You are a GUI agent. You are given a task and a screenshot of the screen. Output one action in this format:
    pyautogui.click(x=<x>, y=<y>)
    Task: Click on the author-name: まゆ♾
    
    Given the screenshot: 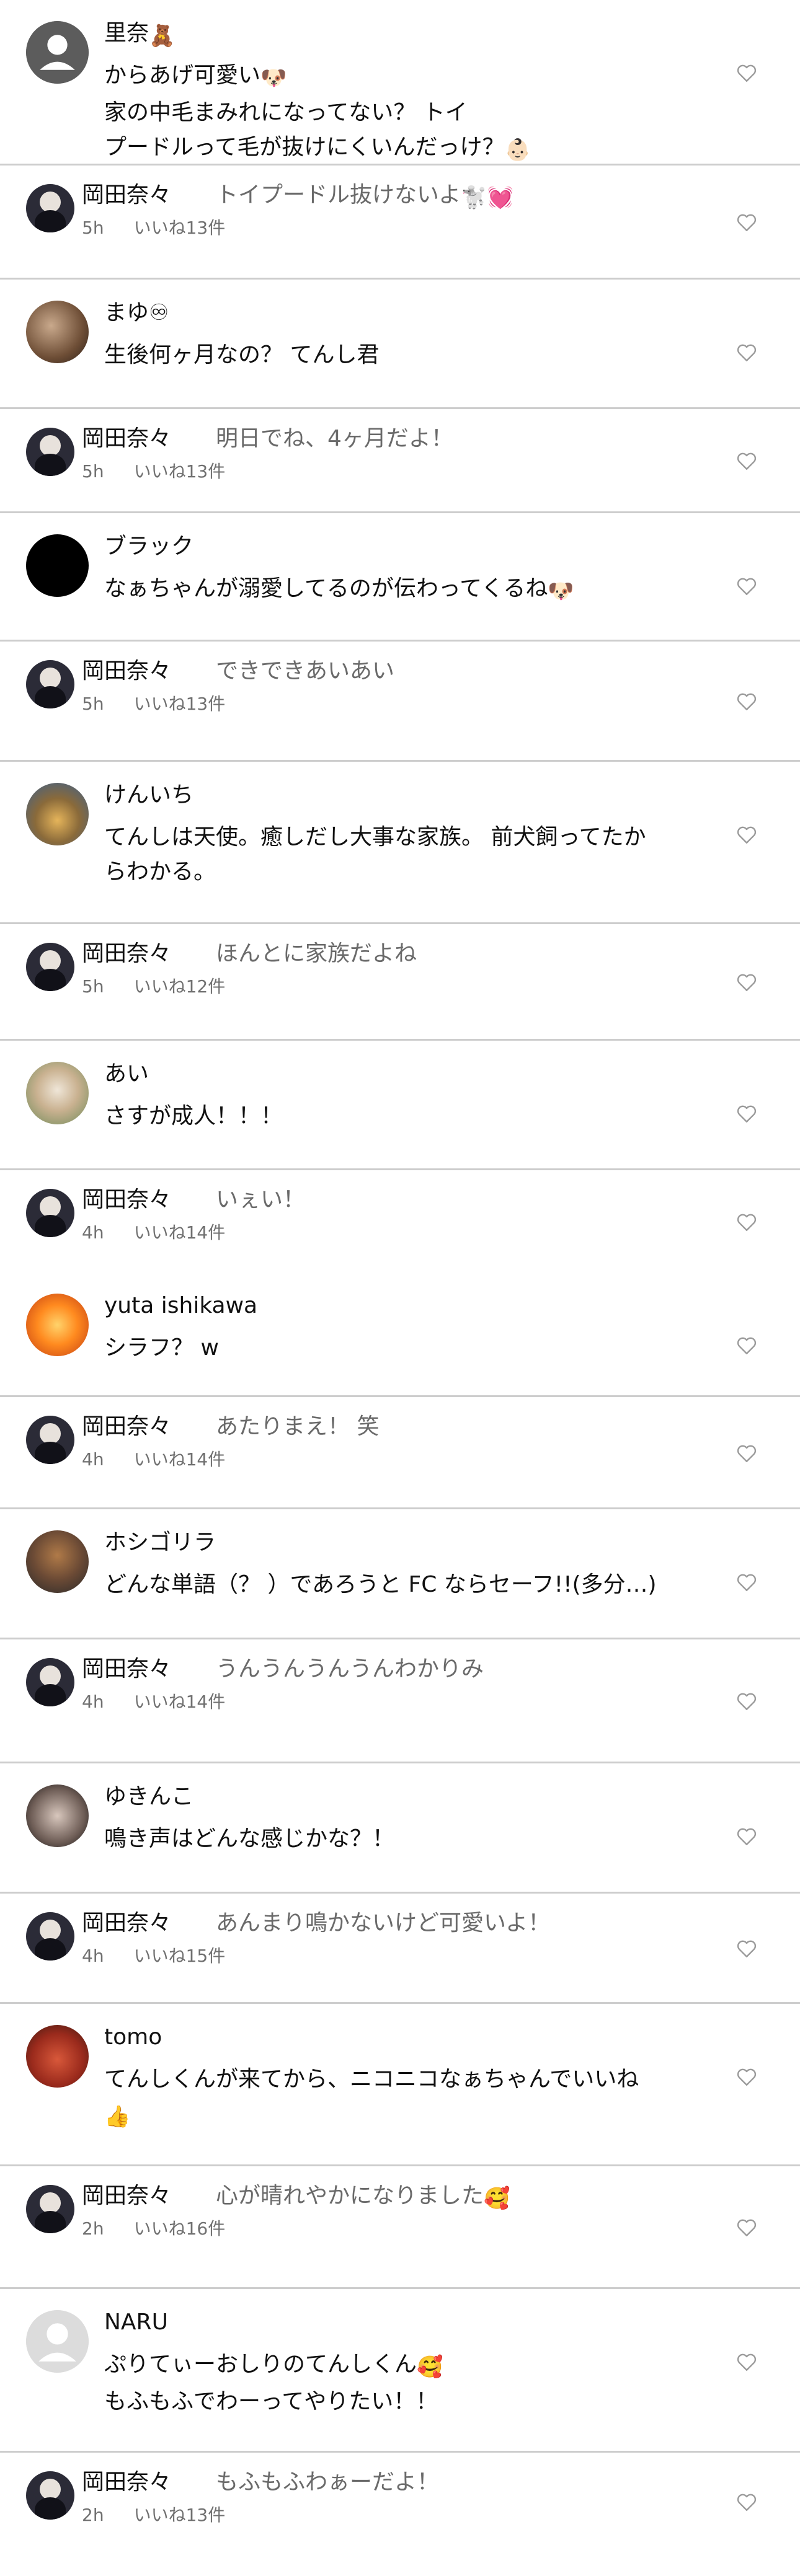 What is the action you would take?
    pyautogui.click(x=136, y=312)
    